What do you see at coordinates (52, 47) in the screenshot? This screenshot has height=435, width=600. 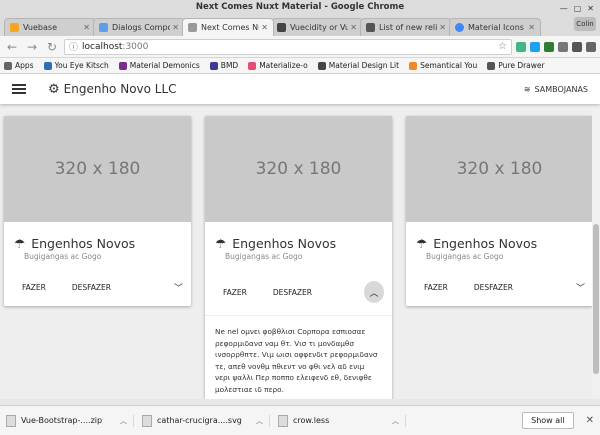 I see `reload-icon: ↻` at bounding box center [52, 47].